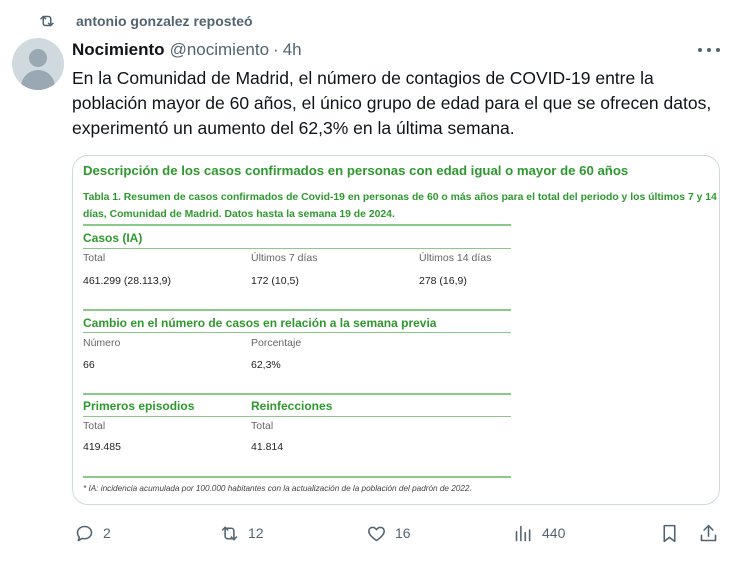 This screenshot has width=738, height=566. What do you see at coordinates (256, 533) in the screenshot?
I see `repost-count: 12` at bounding box center [256, 533].